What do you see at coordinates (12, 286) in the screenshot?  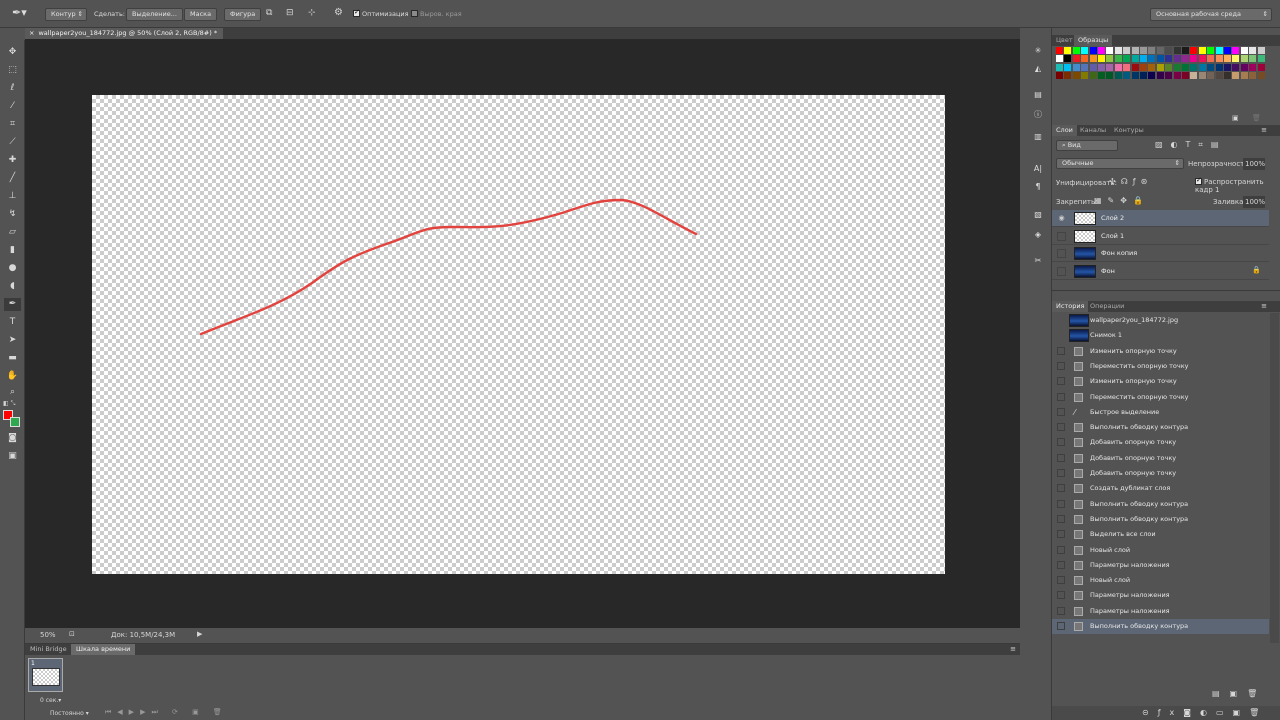 I see `dodge-tool-icon: ◖` at bounding box center [12, 286].